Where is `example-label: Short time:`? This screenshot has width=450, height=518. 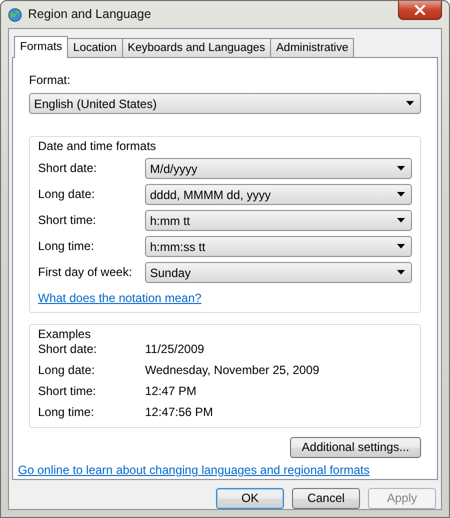
example-label: Short time: is located at coordinates (68, 391).